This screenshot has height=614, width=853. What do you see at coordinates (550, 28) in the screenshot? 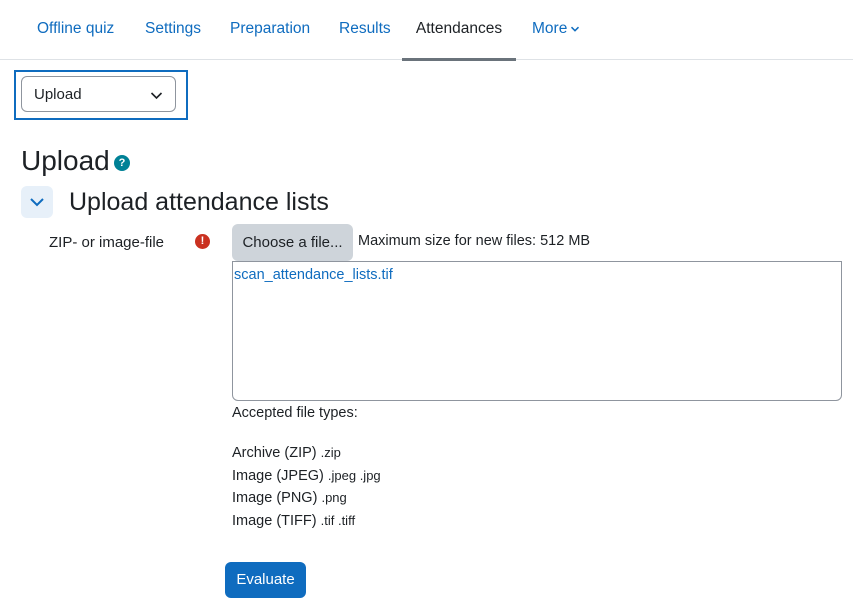
I see `tab-more-label: More` at bounding box center [550, 28].